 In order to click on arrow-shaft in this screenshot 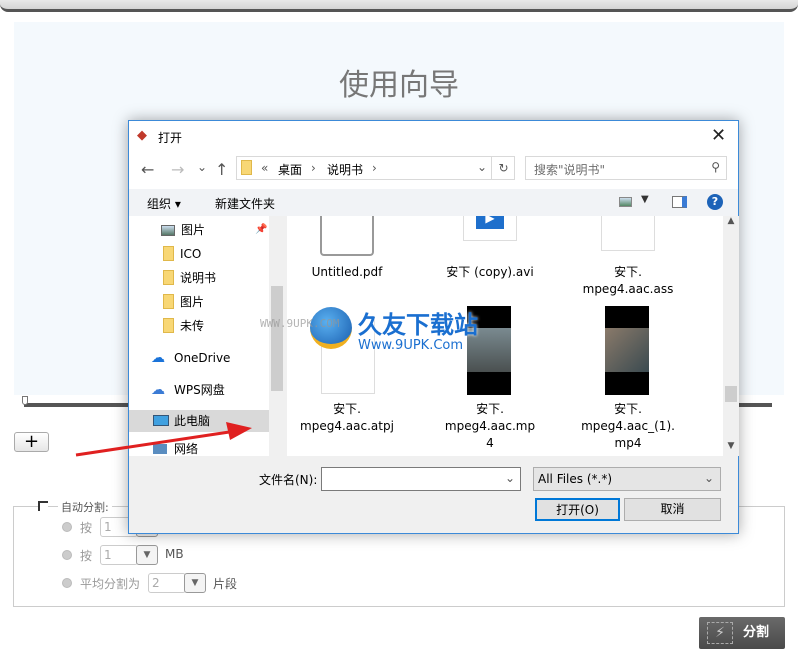, I will do `click(156, 443)`.